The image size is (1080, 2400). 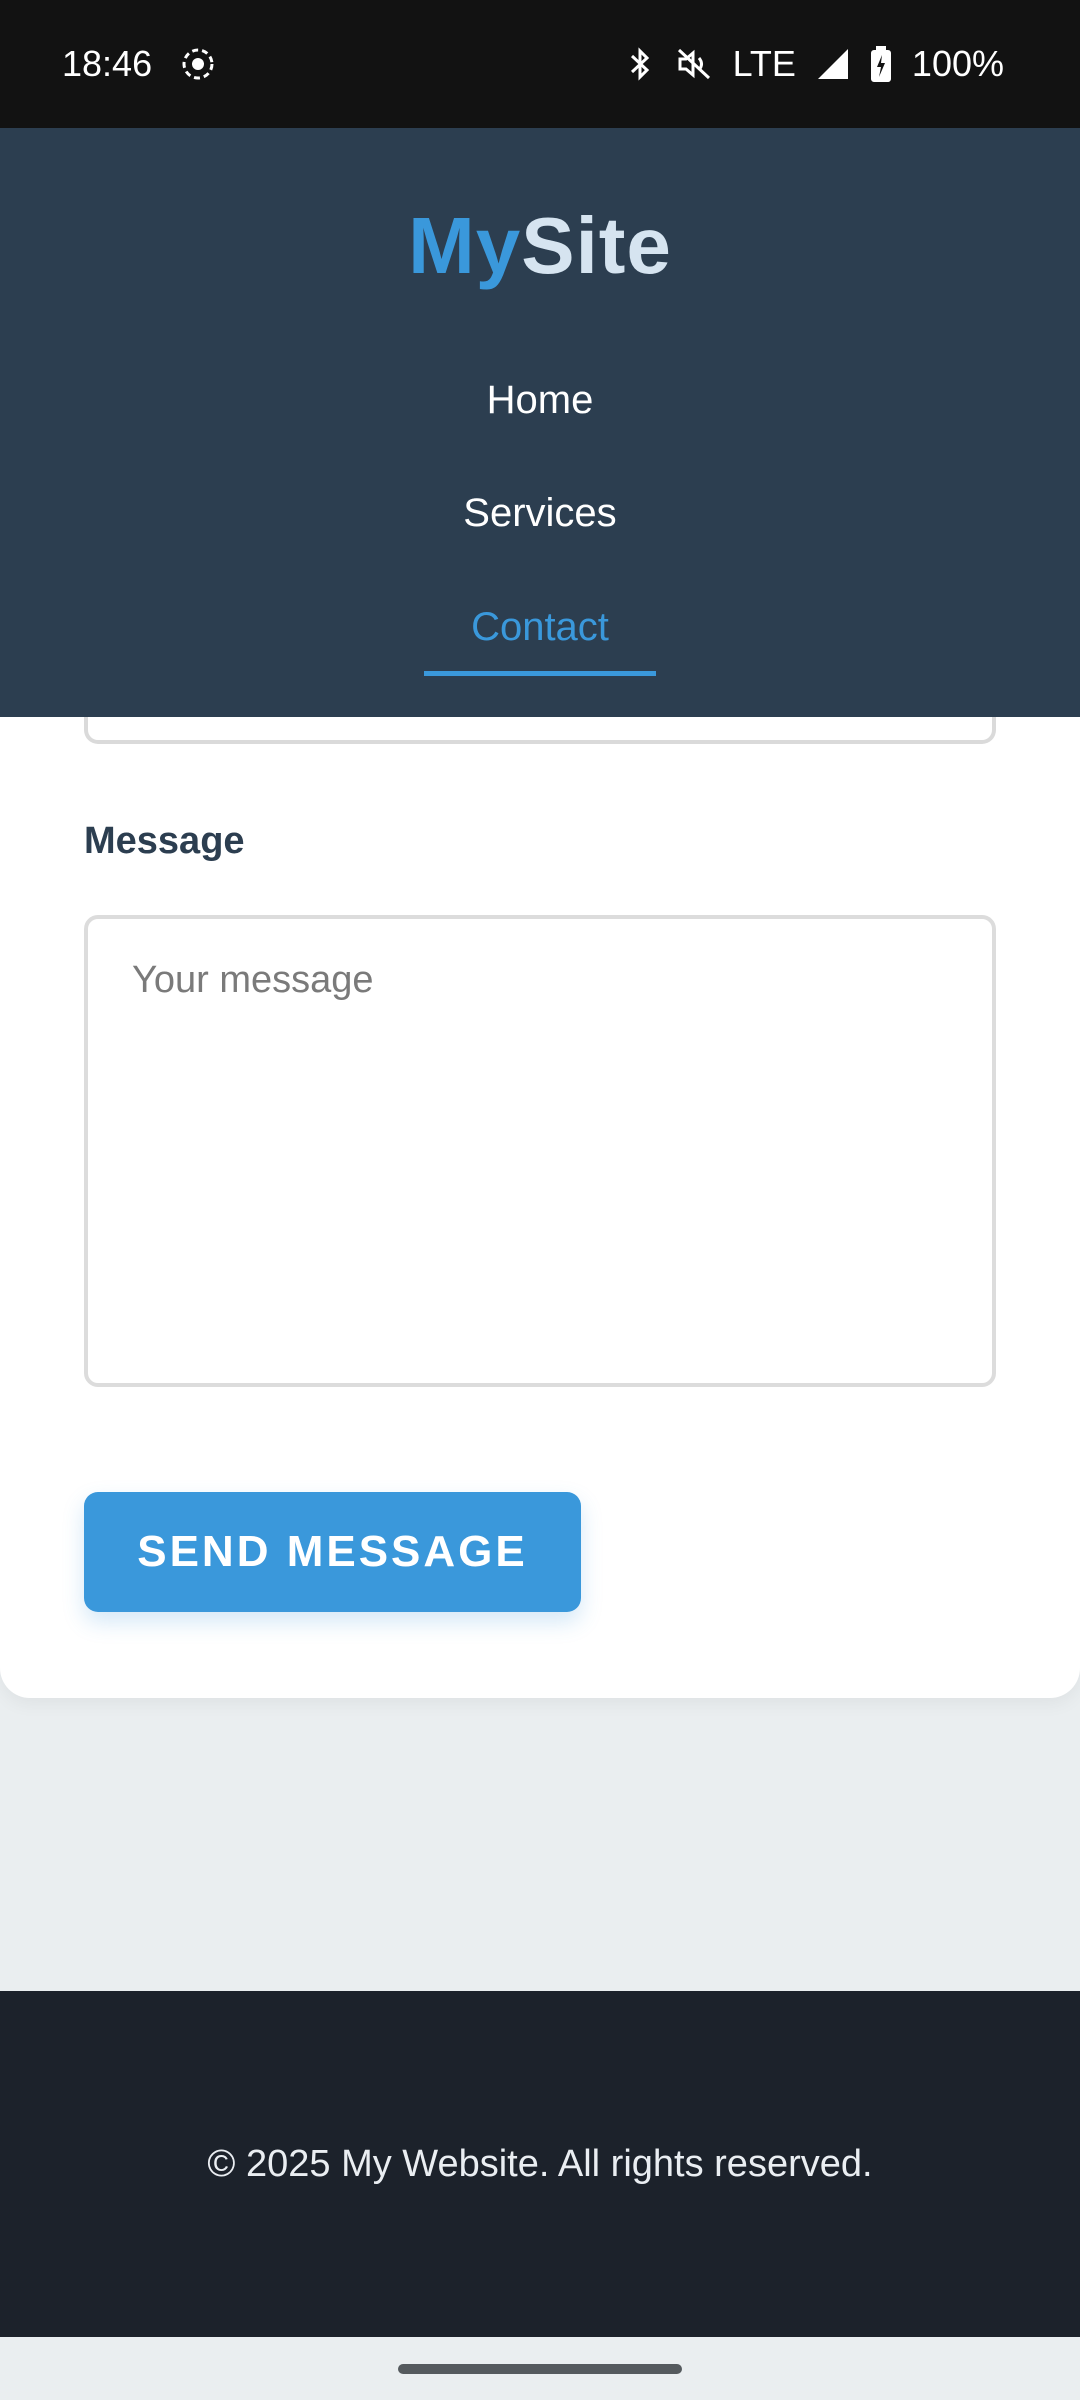 What do you see at coordinates (640, 64) in the screenshot?
I see `bluetooth-icon` at bounding box center [640, 64].